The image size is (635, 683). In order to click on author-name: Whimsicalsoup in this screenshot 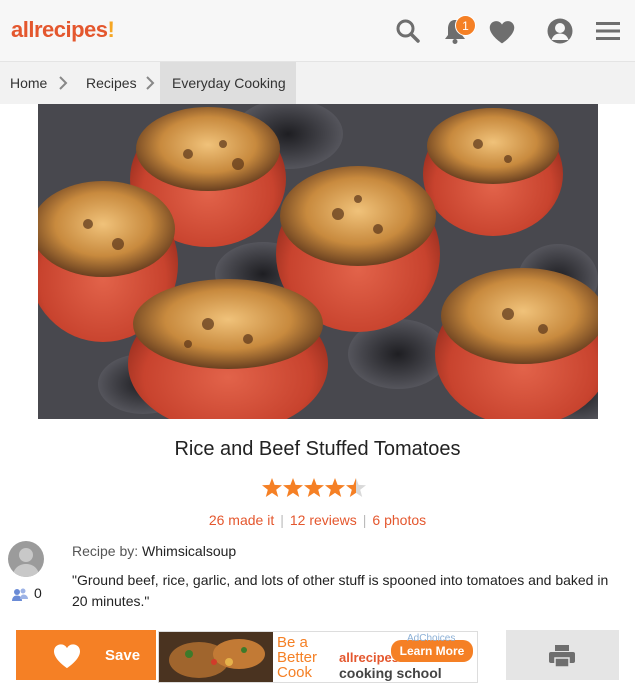, I will do `click(189, 551)`.